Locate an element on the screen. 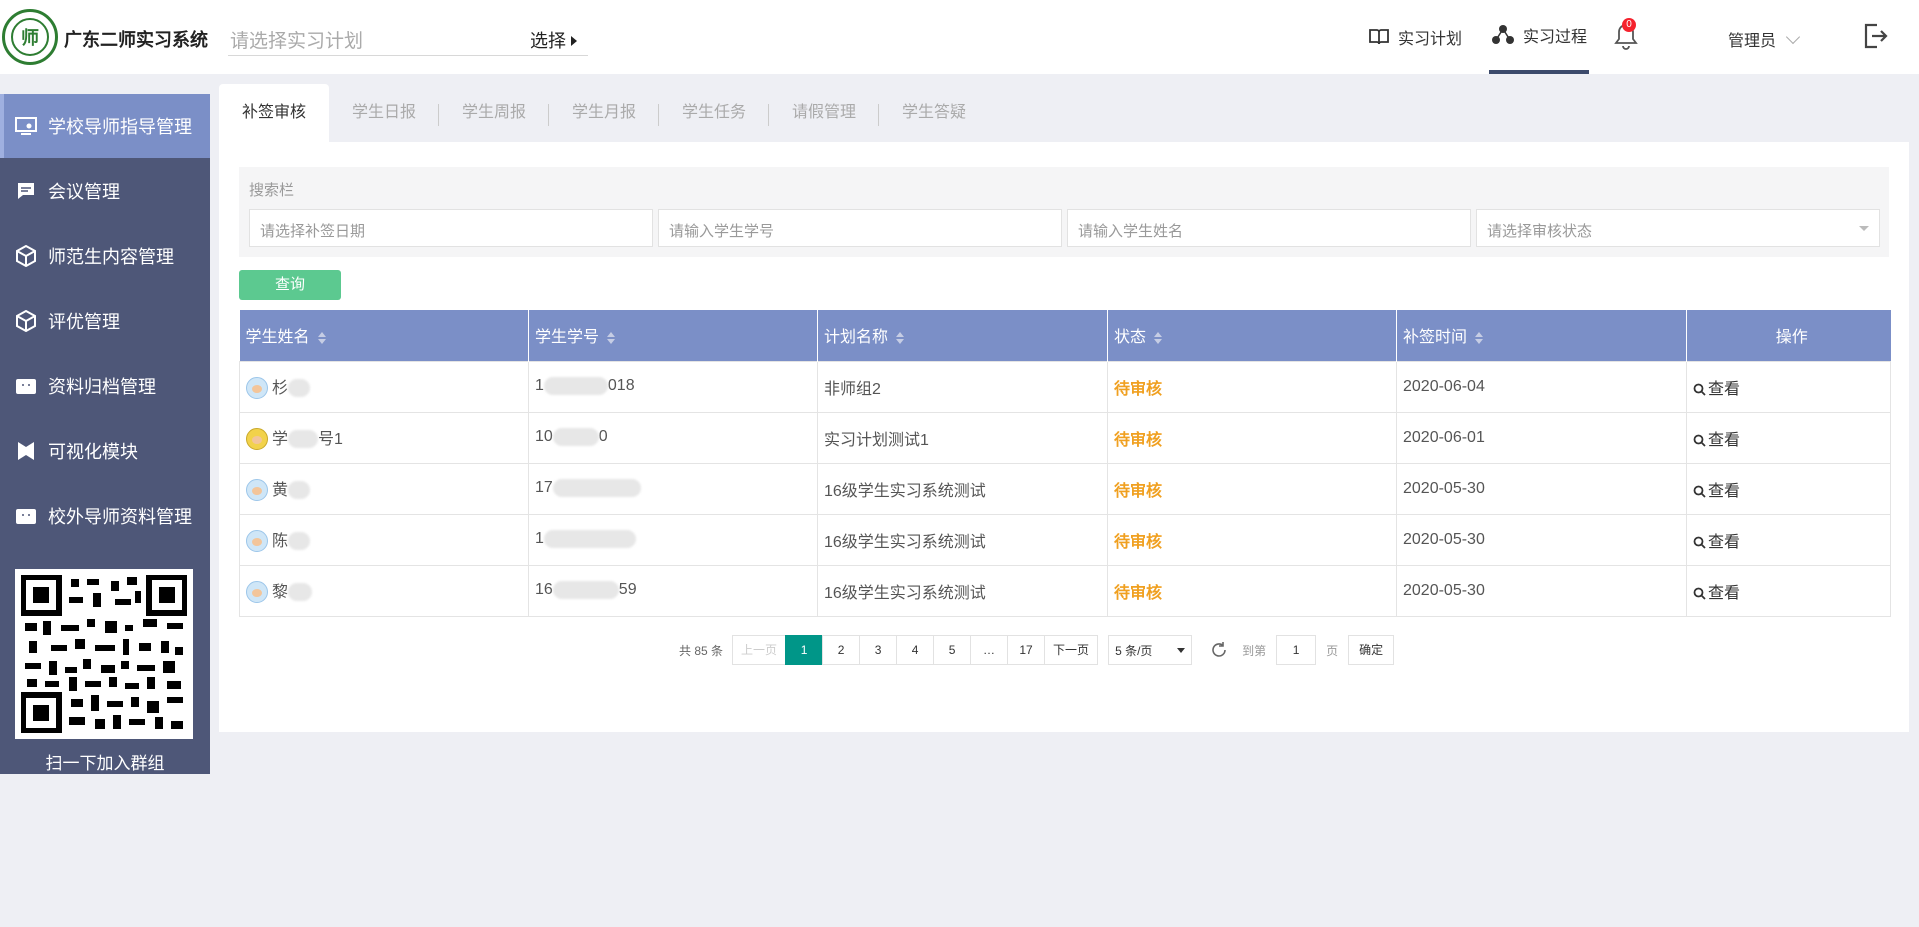 This screenshot has width=1919, height=927. cell-plan-name: 实习计划测试1 is located at coordinates (962, 437).